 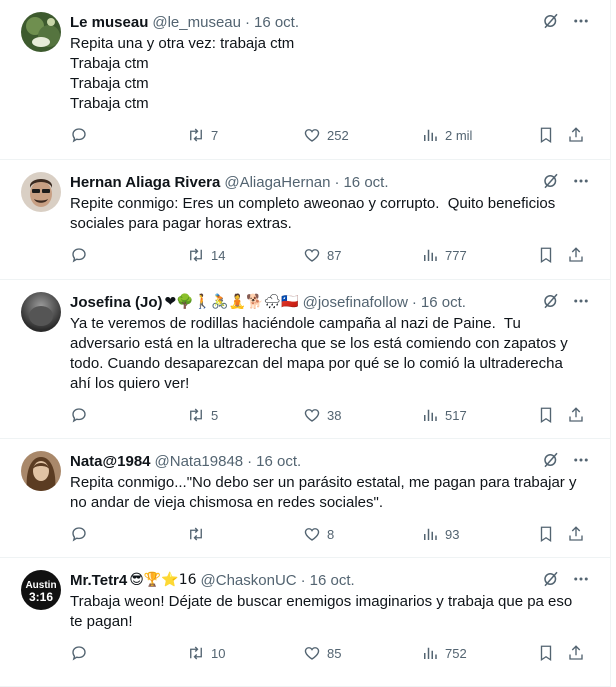 What do you see at coordinates (231, 302) in the screenshot?
I see `display-name-emoji: ❤🌳🚶🚴🧘🐕🌧🇨🇱` at bounding box center [231, 302].